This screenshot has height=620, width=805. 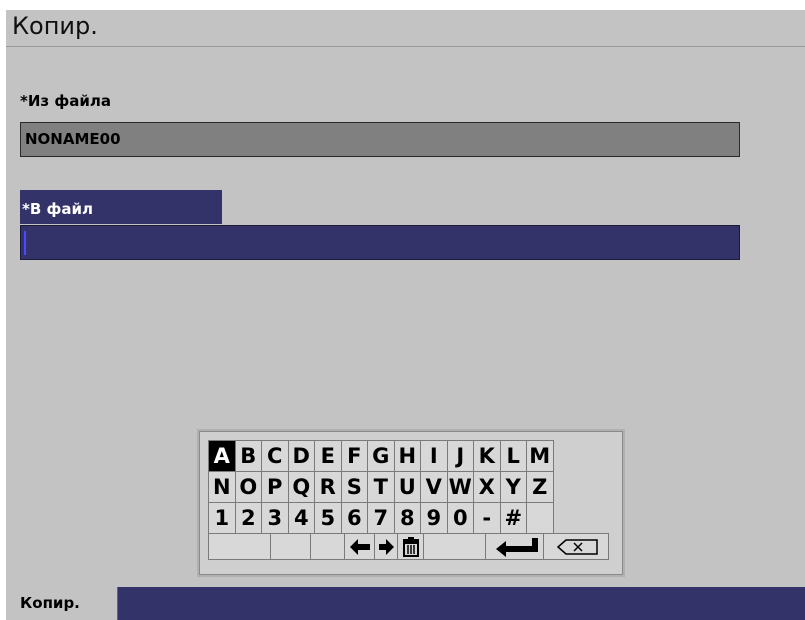 What do you see at coordinates (275, 518) in the screenshot?
I see `key-3: 3` at bounding box center [275, 518].